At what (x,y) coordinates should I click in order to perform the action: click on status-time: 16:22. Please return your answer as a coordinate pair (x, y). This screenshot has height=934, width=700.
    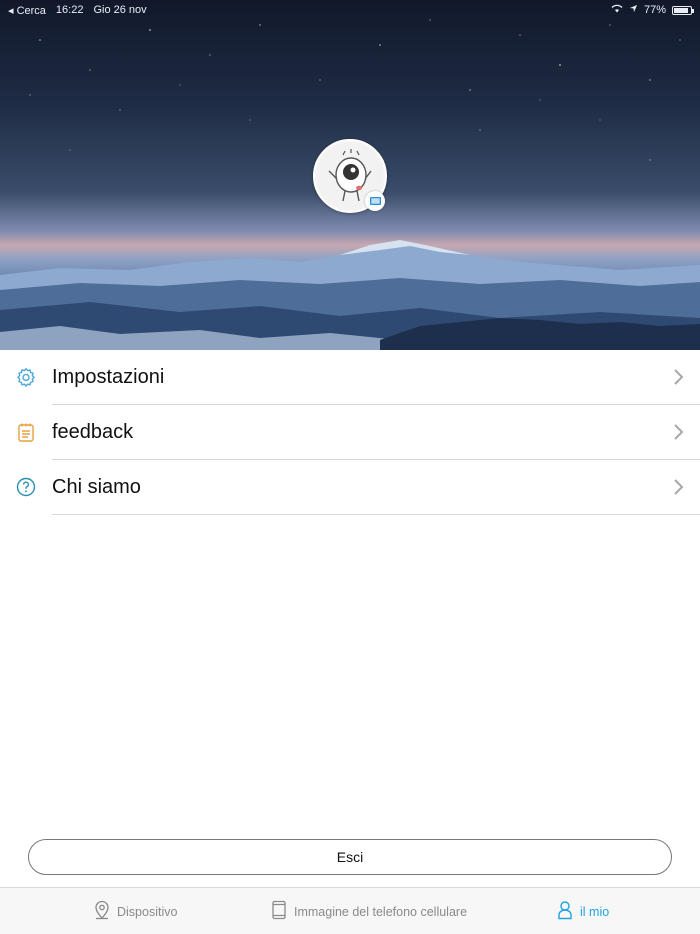
    Looking at the image, I should click on (69, 10).